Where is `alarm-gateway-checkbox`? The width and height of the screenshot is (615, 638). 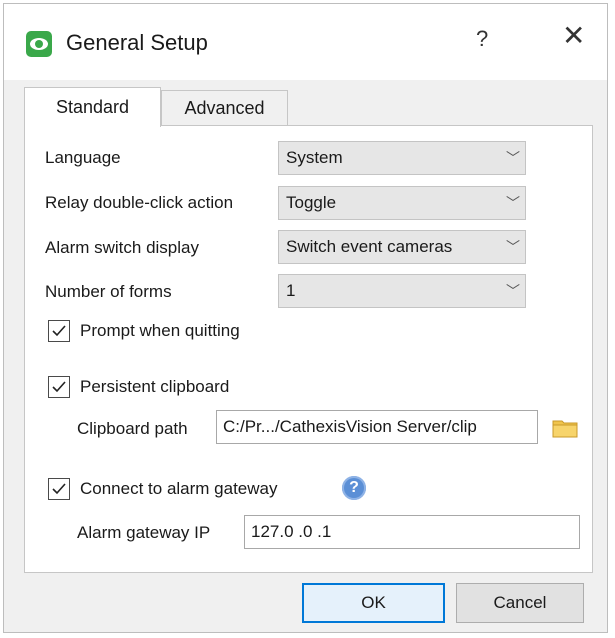 alarm-gateway-checkbox is located at coordinates (59, 489).